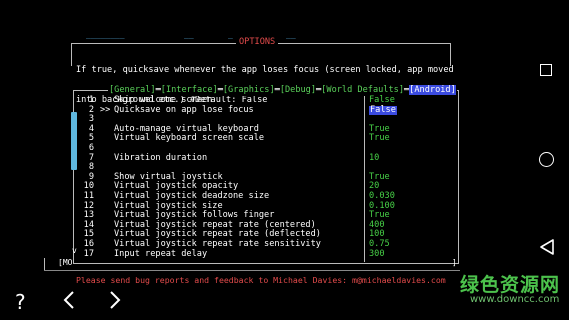 This screenshot has height=320, width=569. Describe the element at coordinates (74, 250) in the screenshot. I see `scroll-down-indicator: v` at that location.